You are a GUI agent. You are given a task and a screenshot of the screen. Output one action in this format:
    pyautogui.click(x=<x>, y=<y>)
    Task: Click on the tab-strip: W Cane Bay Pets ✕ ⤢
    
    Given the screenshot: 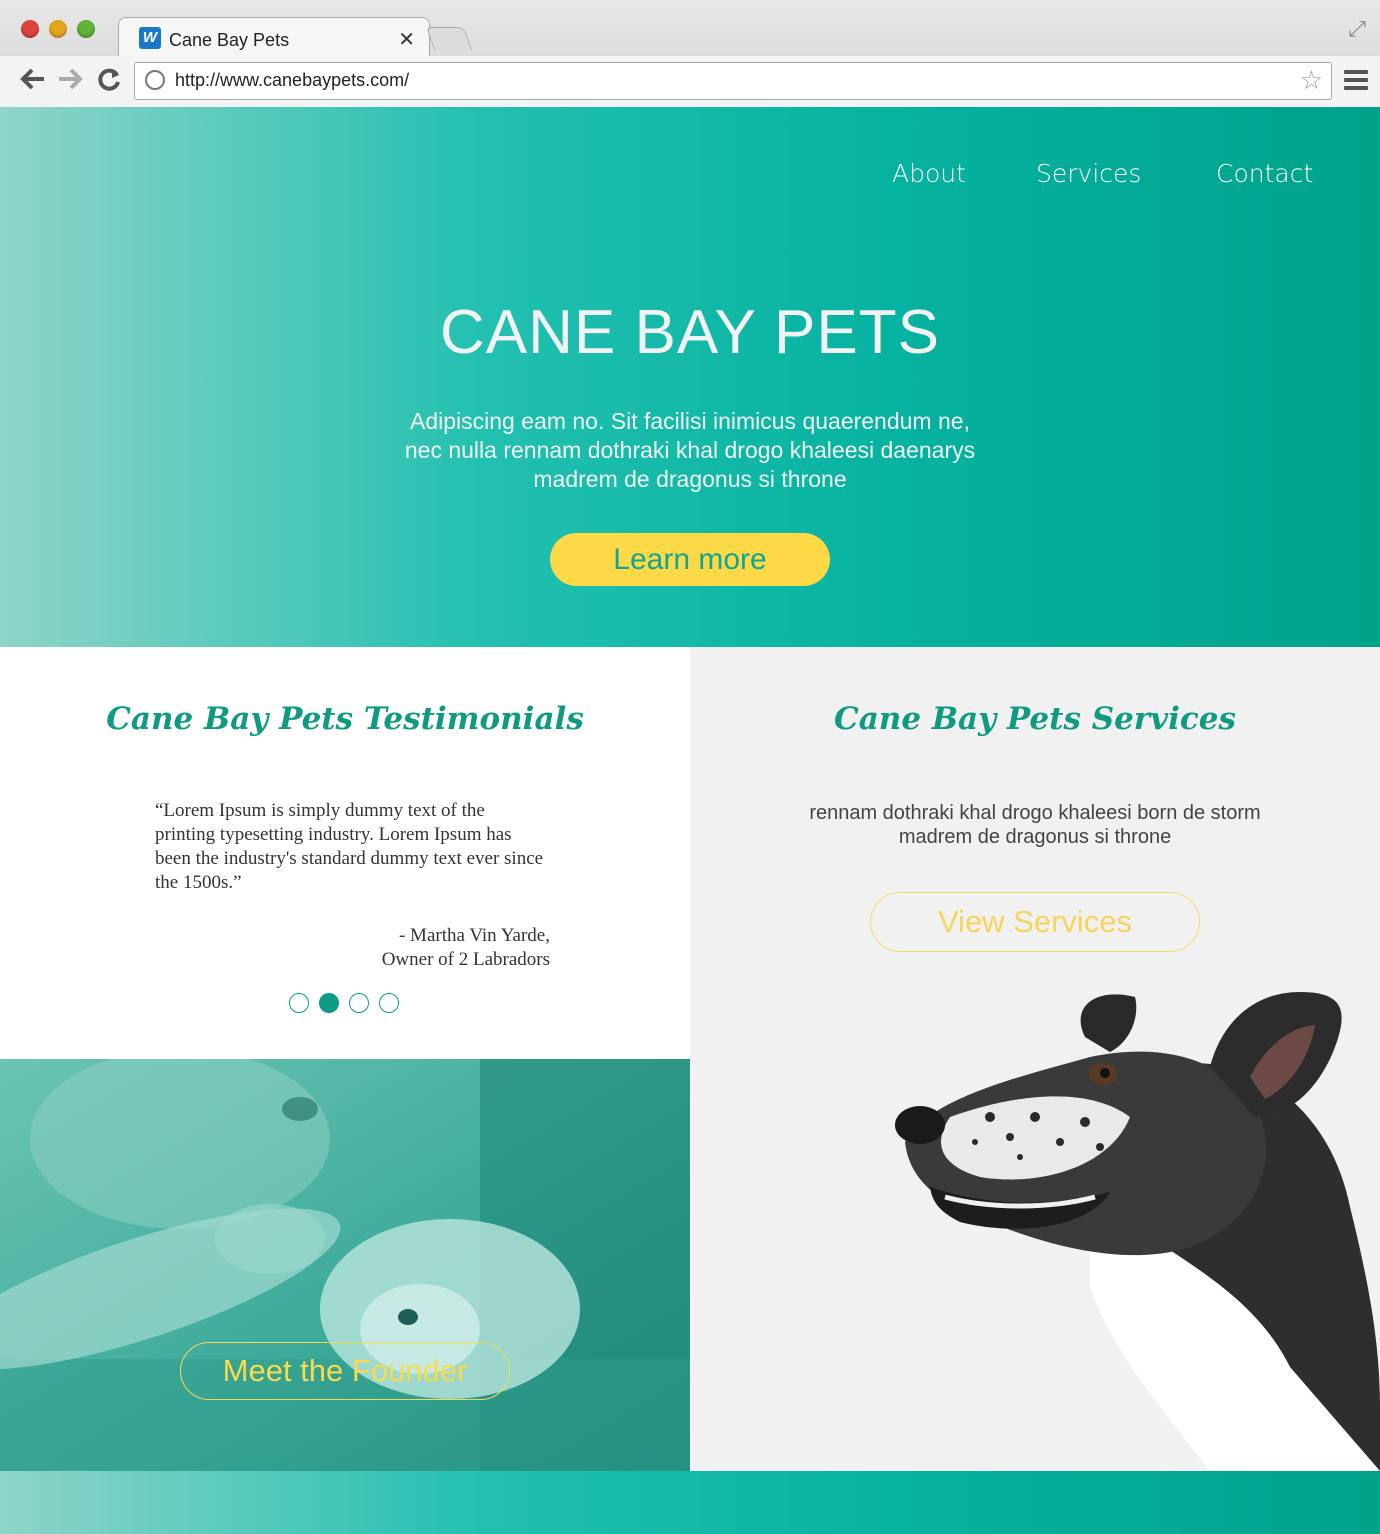 What is the action you would take?
    pyautogui.click(x=690, y=28)
    